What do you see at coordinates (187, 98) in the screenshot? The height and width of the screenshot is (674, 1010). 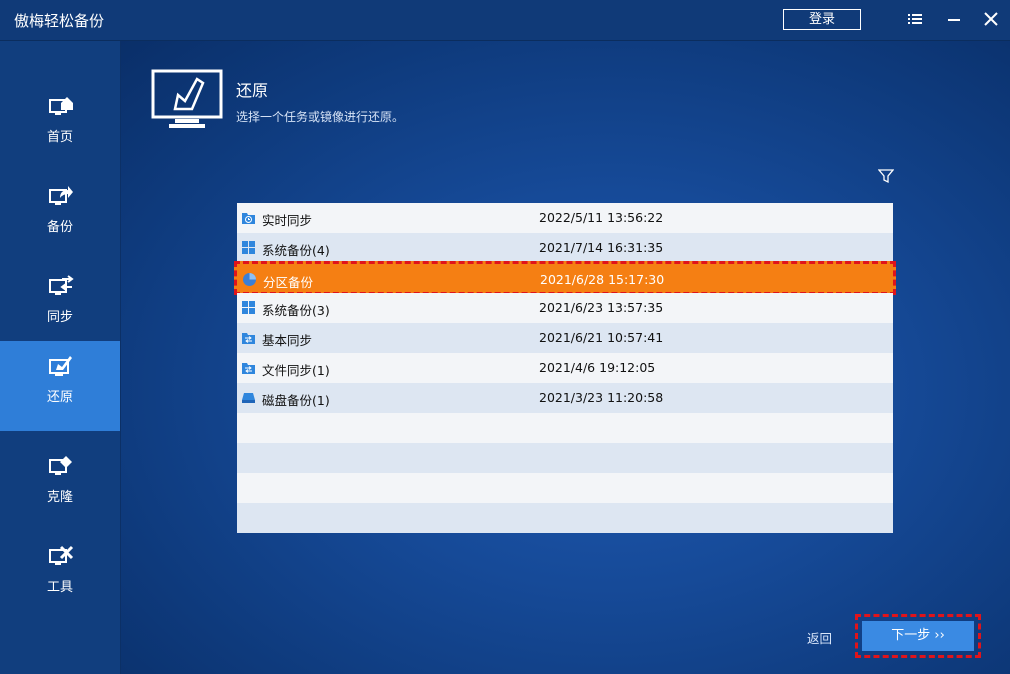 I see `restore-hero-icon` at bounding box center [187, 98].